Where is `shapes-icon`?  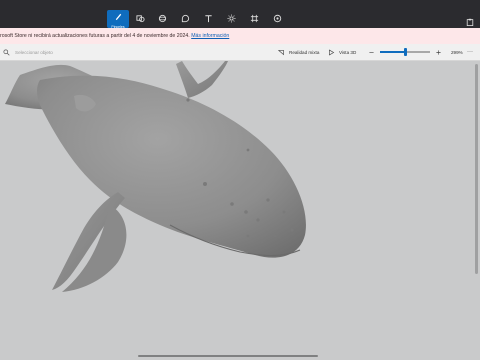
shapes-icon is located at coordinates (140, 18).